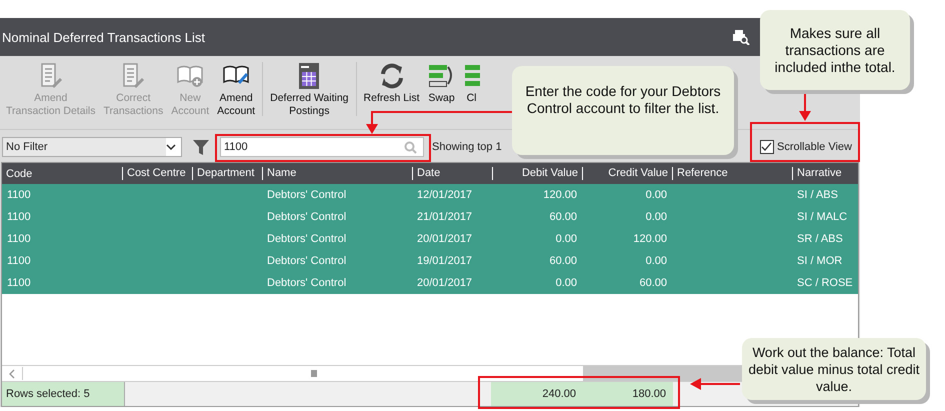 Image resolution: width=945 pixels, height=411 pixels. What do you see at coordinates (741, 37) in the screenshot?
I see `print-preview-icon` at bounding box center [741, 37].